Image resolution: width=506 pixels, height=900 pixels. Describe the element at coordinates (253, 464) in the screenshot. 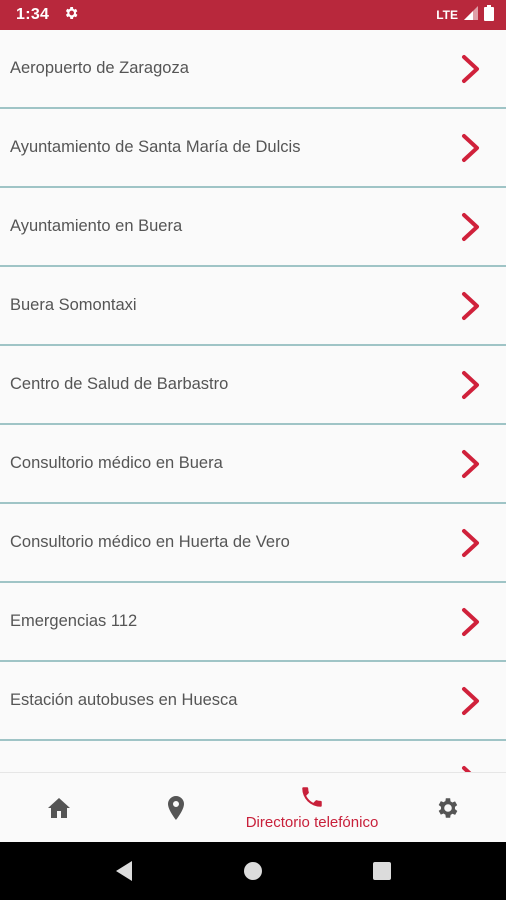

I see `list-item: Consultorio médico en Buera` at that location.